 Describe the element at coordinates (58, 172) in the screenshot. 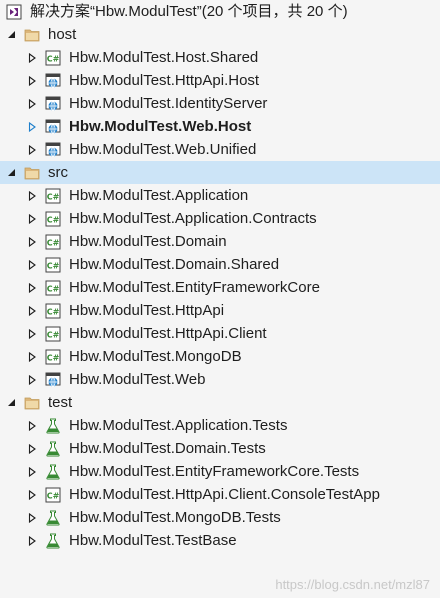

I see `tree-item-label: src` at that location.